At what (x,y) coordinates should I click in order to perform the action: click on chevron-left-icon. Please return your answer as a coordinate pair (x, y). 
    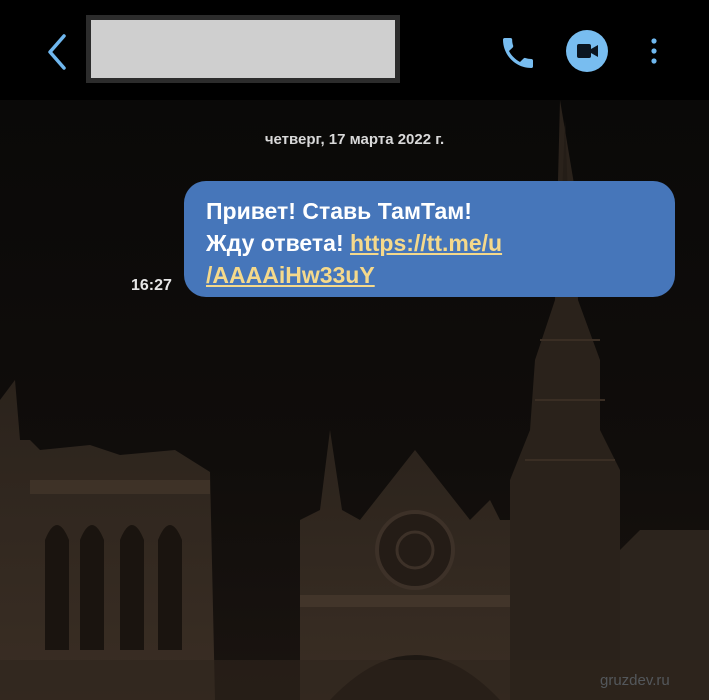
    Looking at the image, I should click on (57, 52).